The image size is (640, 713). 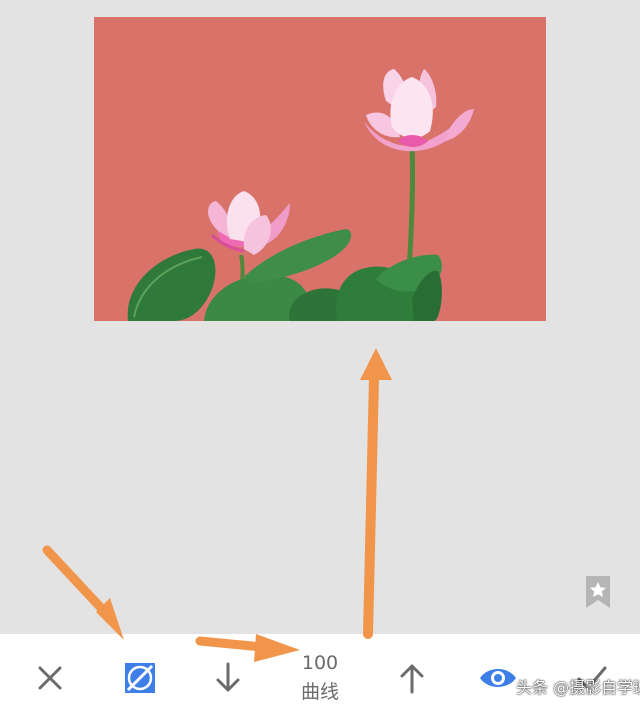 What do you see at coordinates (228, 678) in the screenshot?
I see `arrow-down-icon` at bounding box center [228, 678].